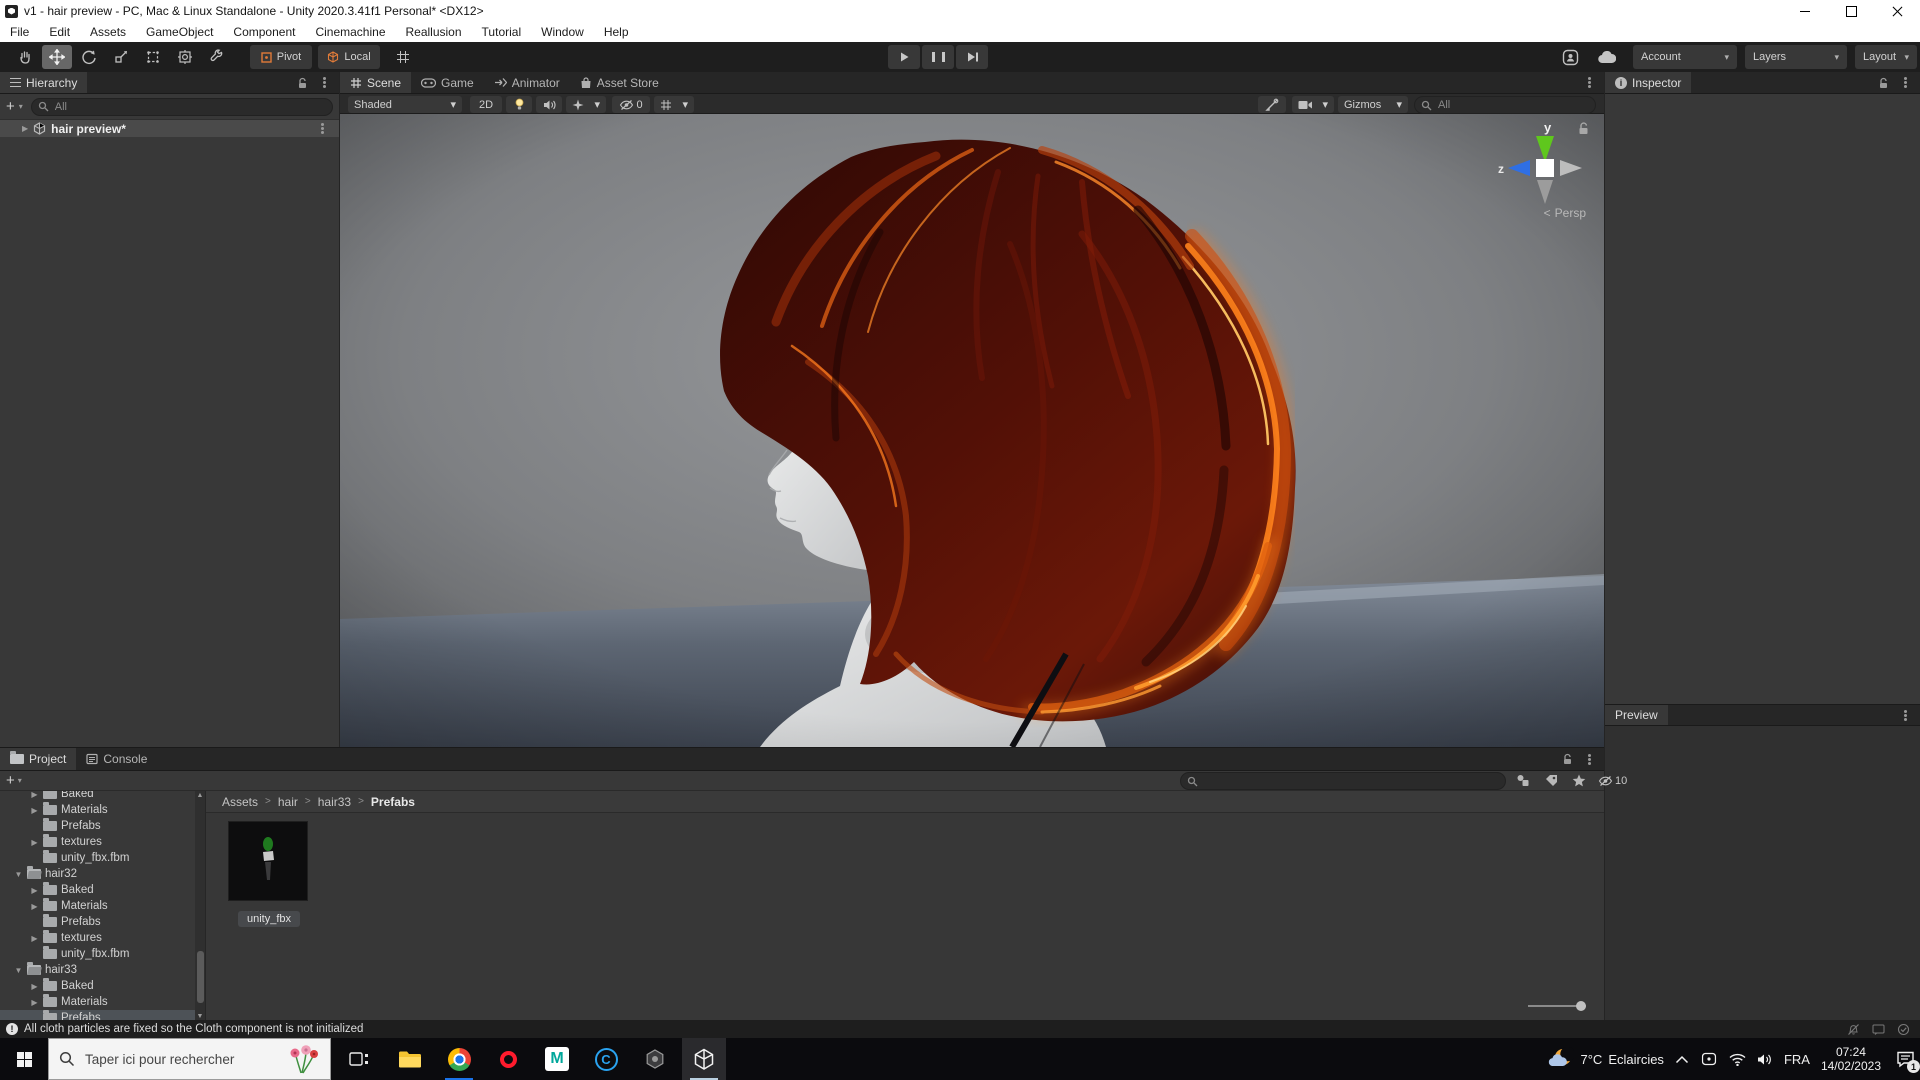 The width and height of the screenshot is (1920, 1080). Describe the element at coordinates (502, 32) in the screenshot. I see `menu-tutorial: Tutorial` at that location.